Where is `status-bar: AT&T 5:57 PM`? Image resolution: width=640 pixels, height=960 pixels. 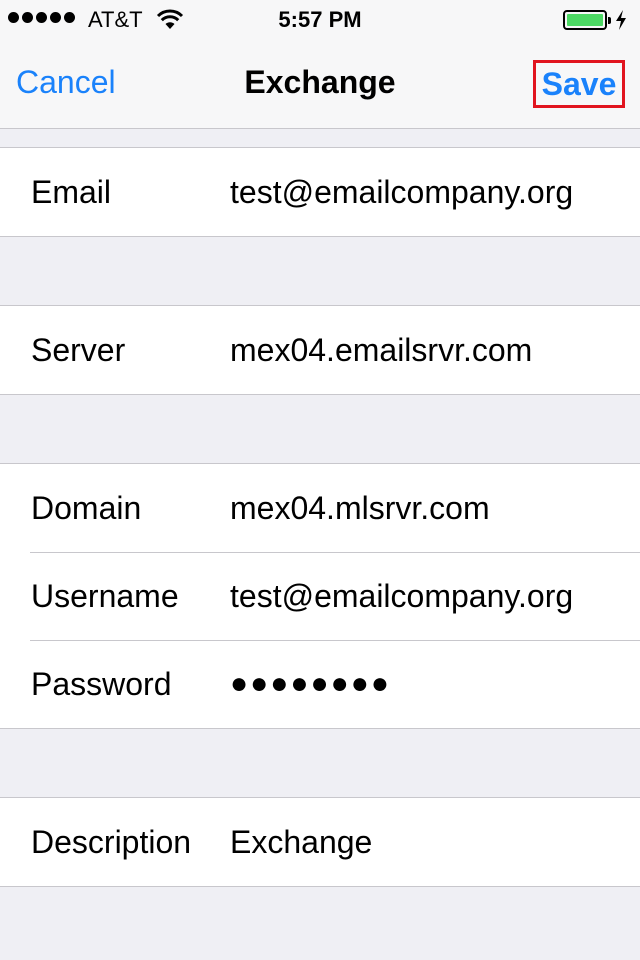
status-bar: AT&T 5:57 PM is located at coordinates (320, 20).